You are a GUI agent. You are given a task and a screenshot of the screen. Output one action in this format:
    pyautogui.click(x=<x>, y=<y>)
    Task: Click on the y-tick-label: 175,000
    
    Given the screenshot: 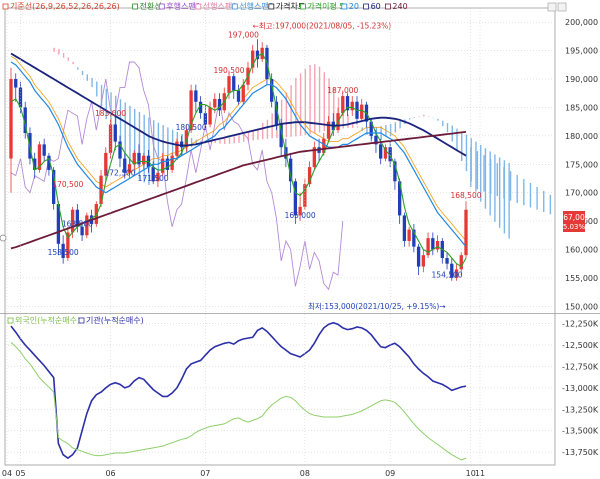 What is the action you would take?
    pyautogui.click(x=581, y=164)
    